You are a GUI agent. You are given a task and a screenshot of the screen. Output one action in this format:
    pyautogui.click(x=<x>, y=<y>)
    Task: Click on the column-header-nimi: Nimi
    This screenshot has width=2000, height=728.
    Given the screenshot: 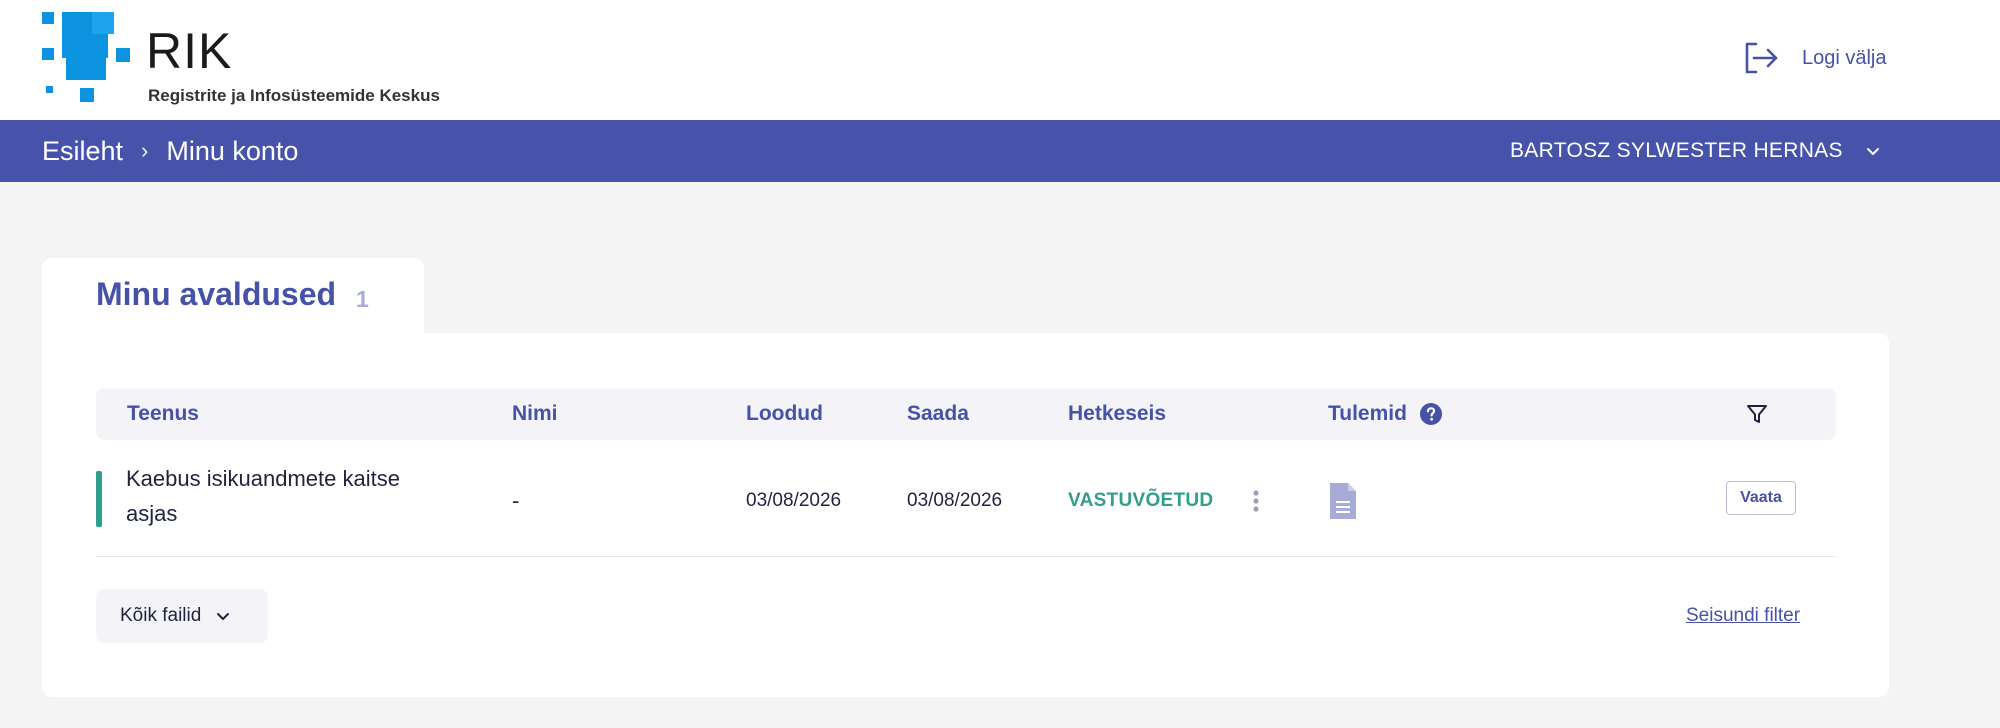 What is the action you would take?
    pyautogui.click(x=535, y=413)
    